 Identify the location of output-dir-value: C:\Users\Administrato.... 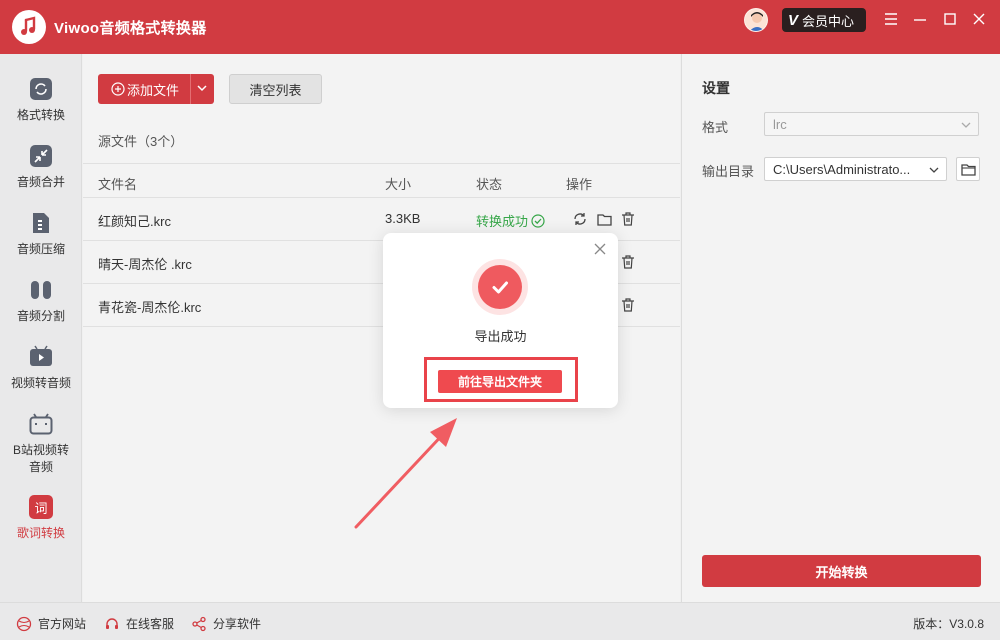
(842, 169).